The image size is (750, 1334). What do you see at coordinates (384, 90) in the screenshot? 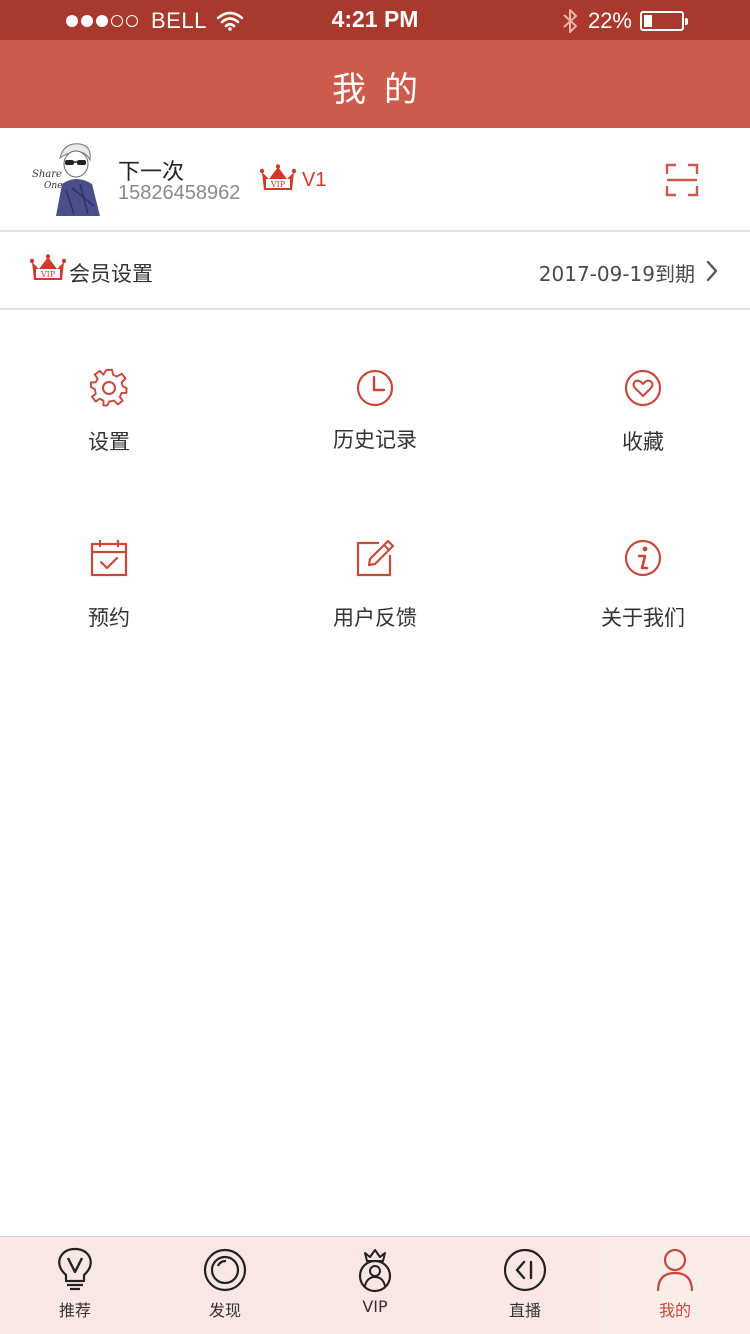
I see `page-title: 我的` at bounding box center [384, 90].